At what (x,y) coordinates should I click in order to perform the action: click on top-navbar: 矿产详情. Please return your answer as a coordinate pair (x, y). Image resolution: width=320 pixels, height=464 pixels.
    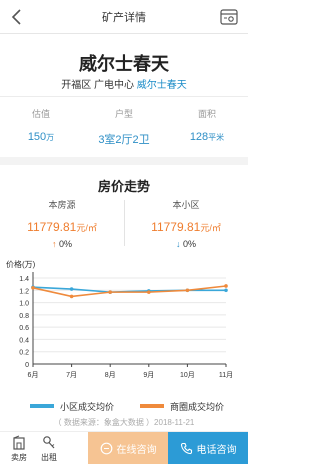
    Looking at the image, I should click on (124, 17).